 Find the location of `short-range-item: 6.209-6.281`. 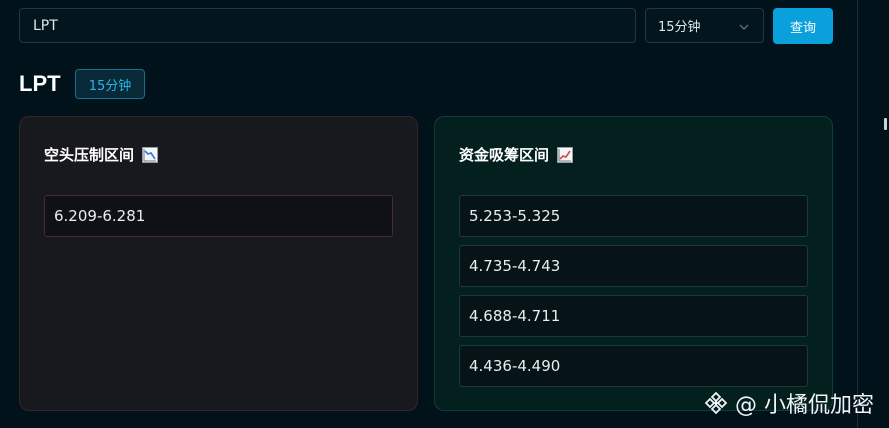

short-range-item: 6.209-6.281 is located at coordinates (218, 216).